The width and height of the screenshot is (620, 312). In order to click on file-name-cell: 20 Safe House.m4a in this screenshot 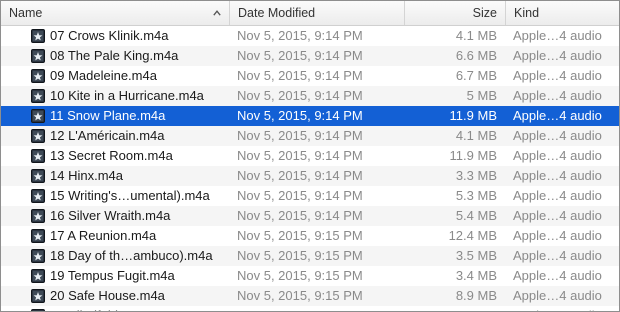, I will do `click(115, 296)`.